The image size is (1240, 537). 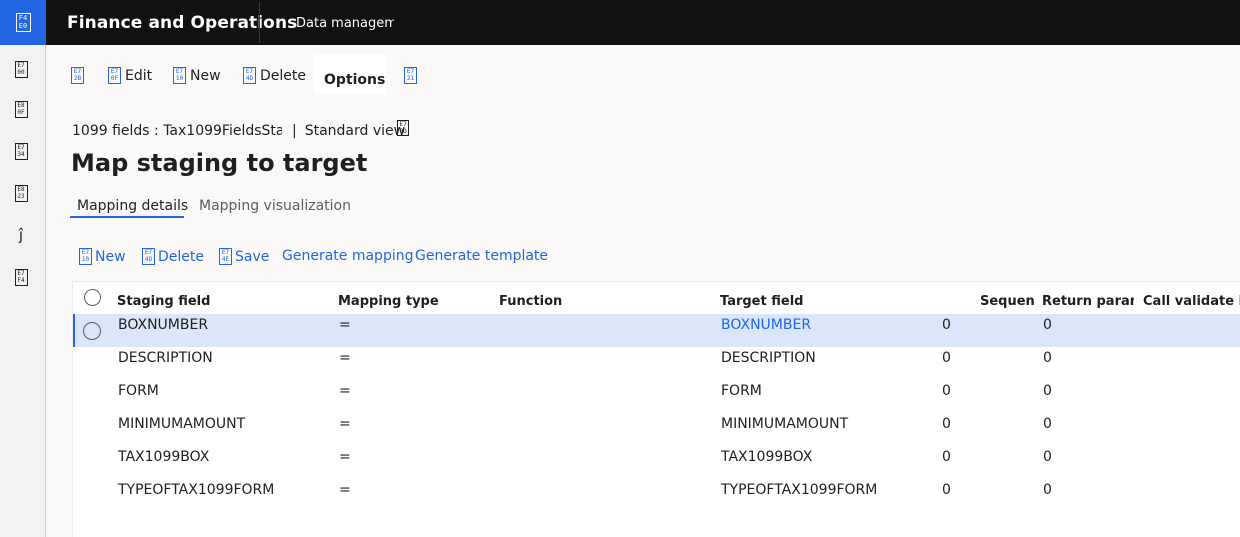 I want to click on generate-template-label: Generate template, so click(x=482, y=256).